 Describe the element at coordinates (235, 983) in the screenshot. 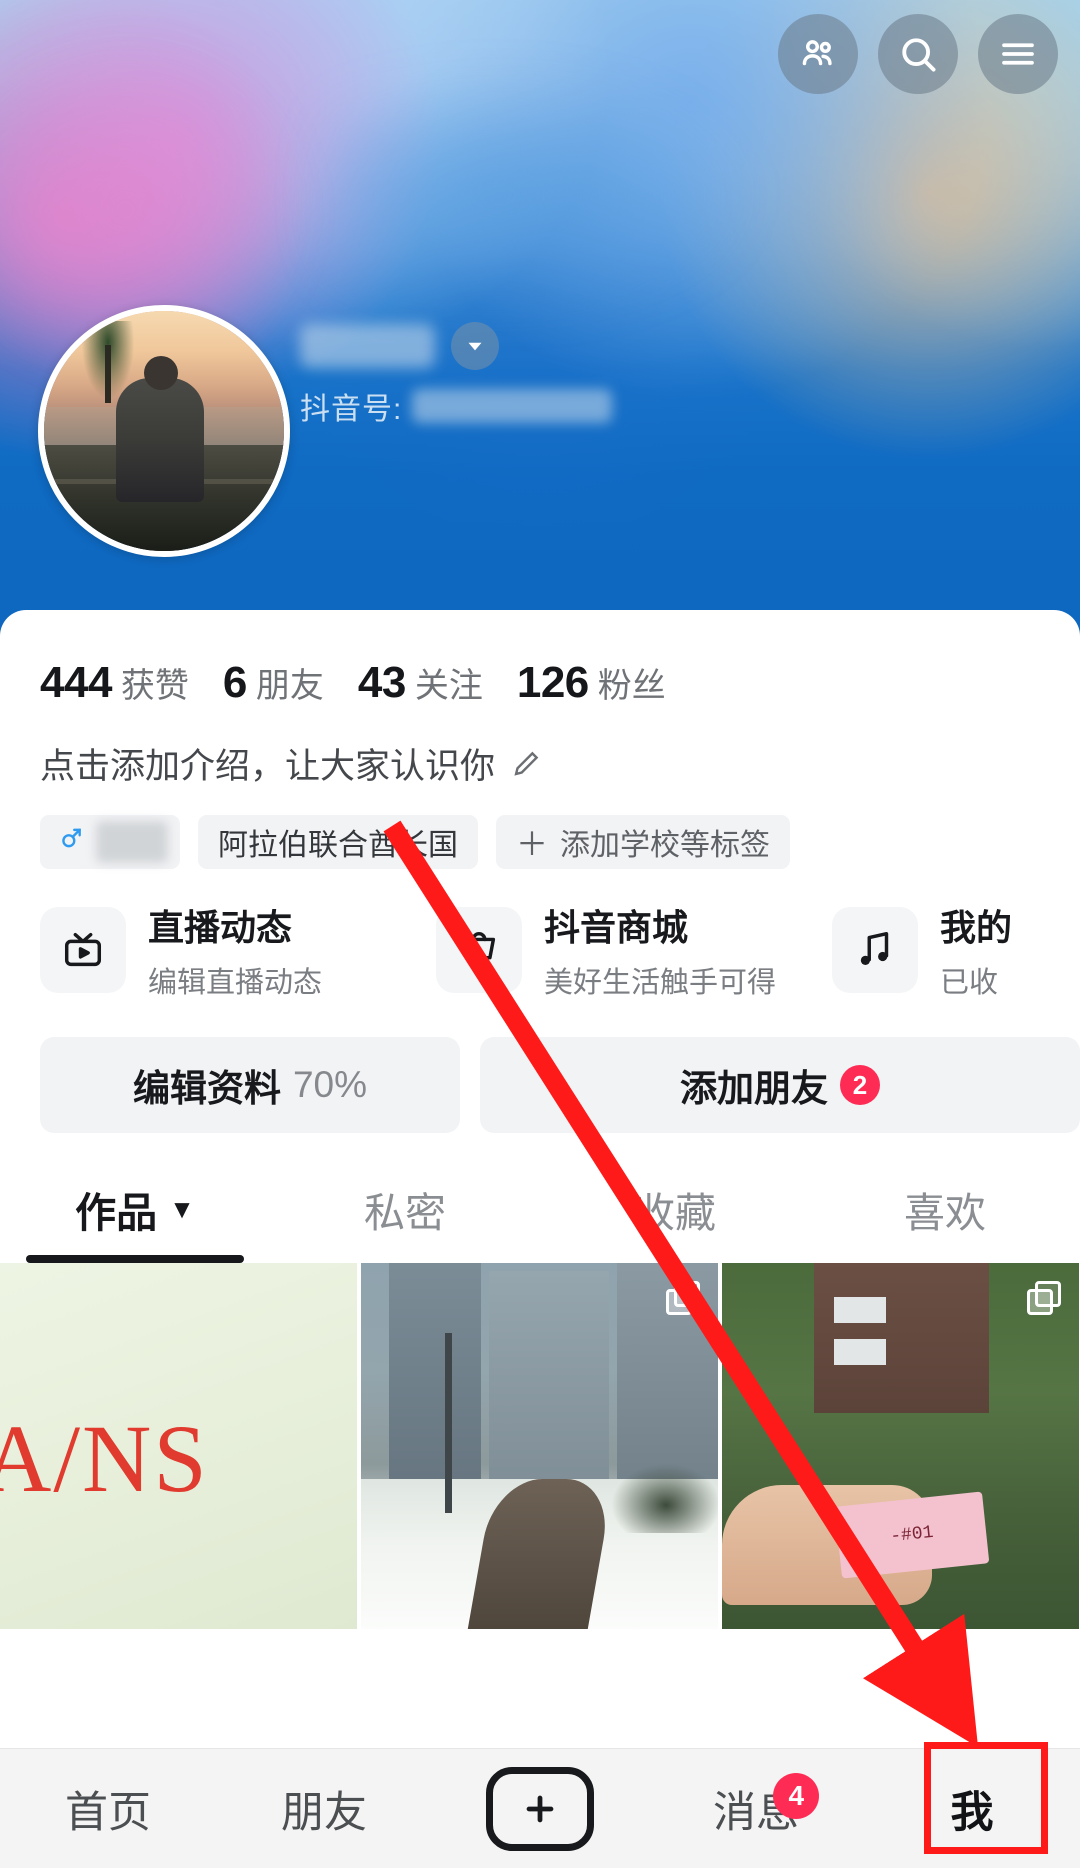

I see `card-subtitle: 编辑直播动态` at that location.